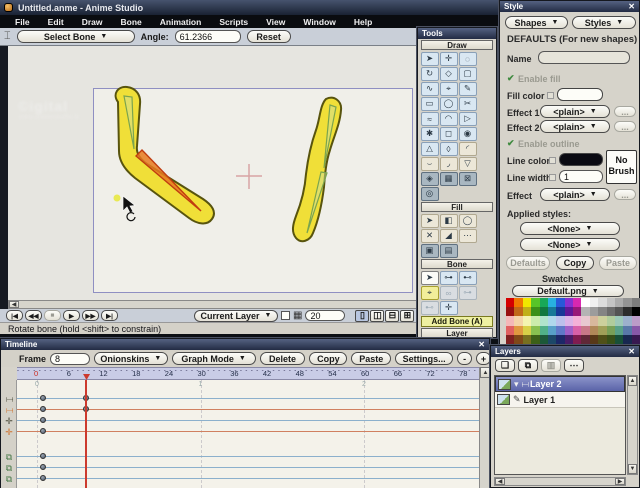  Describe the element at coordinates (504, 384) in the screenshot. I see `layer-visibility-thumbnail` at that location.